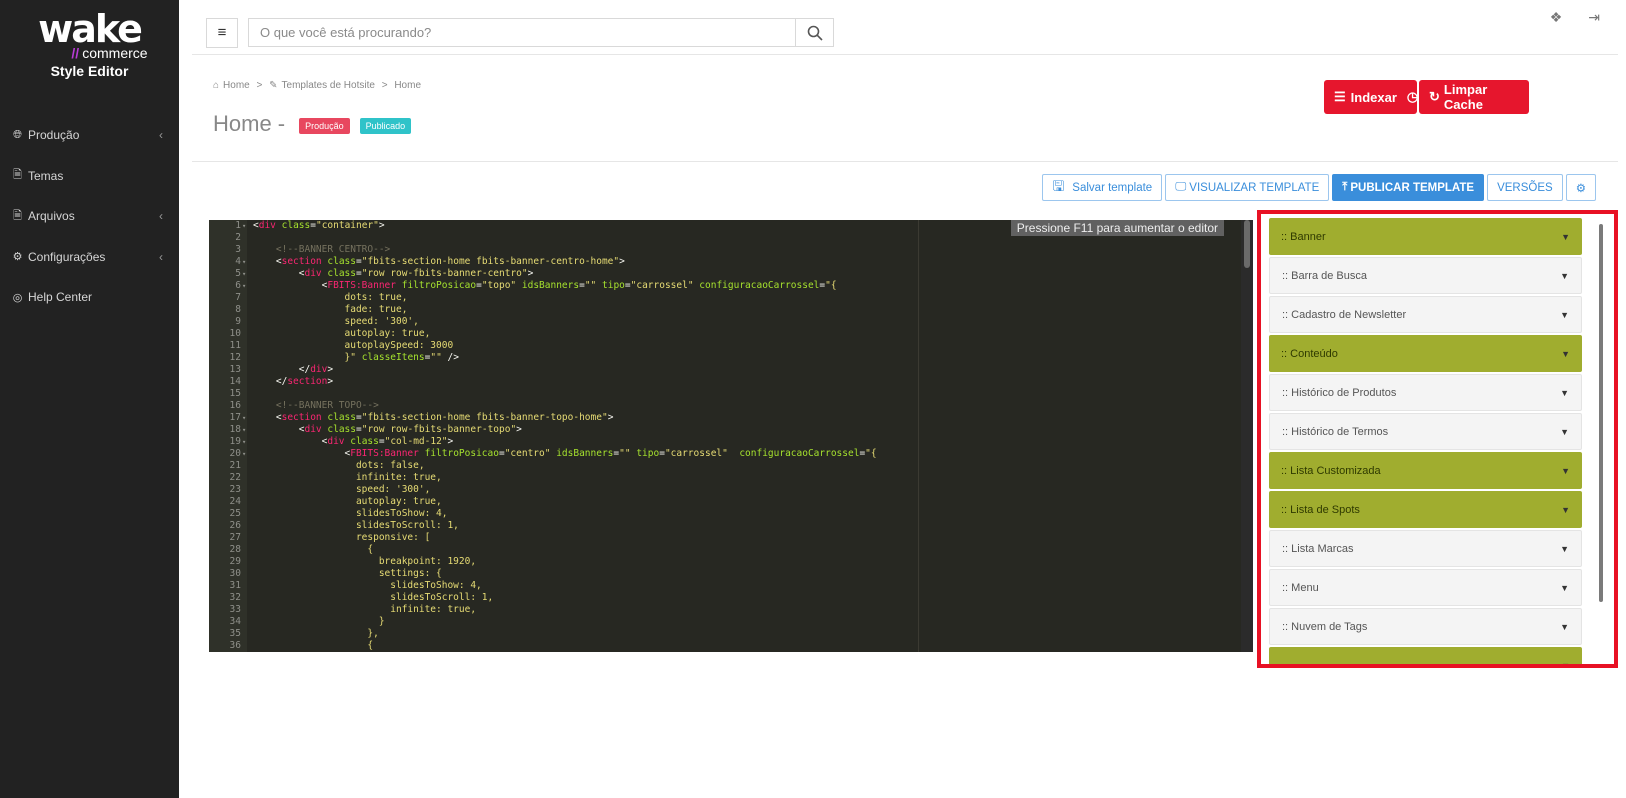  Describe the element at coordinates (724, 466) in the screenshot. I see `code-line: 21 dots: false,` at that location.